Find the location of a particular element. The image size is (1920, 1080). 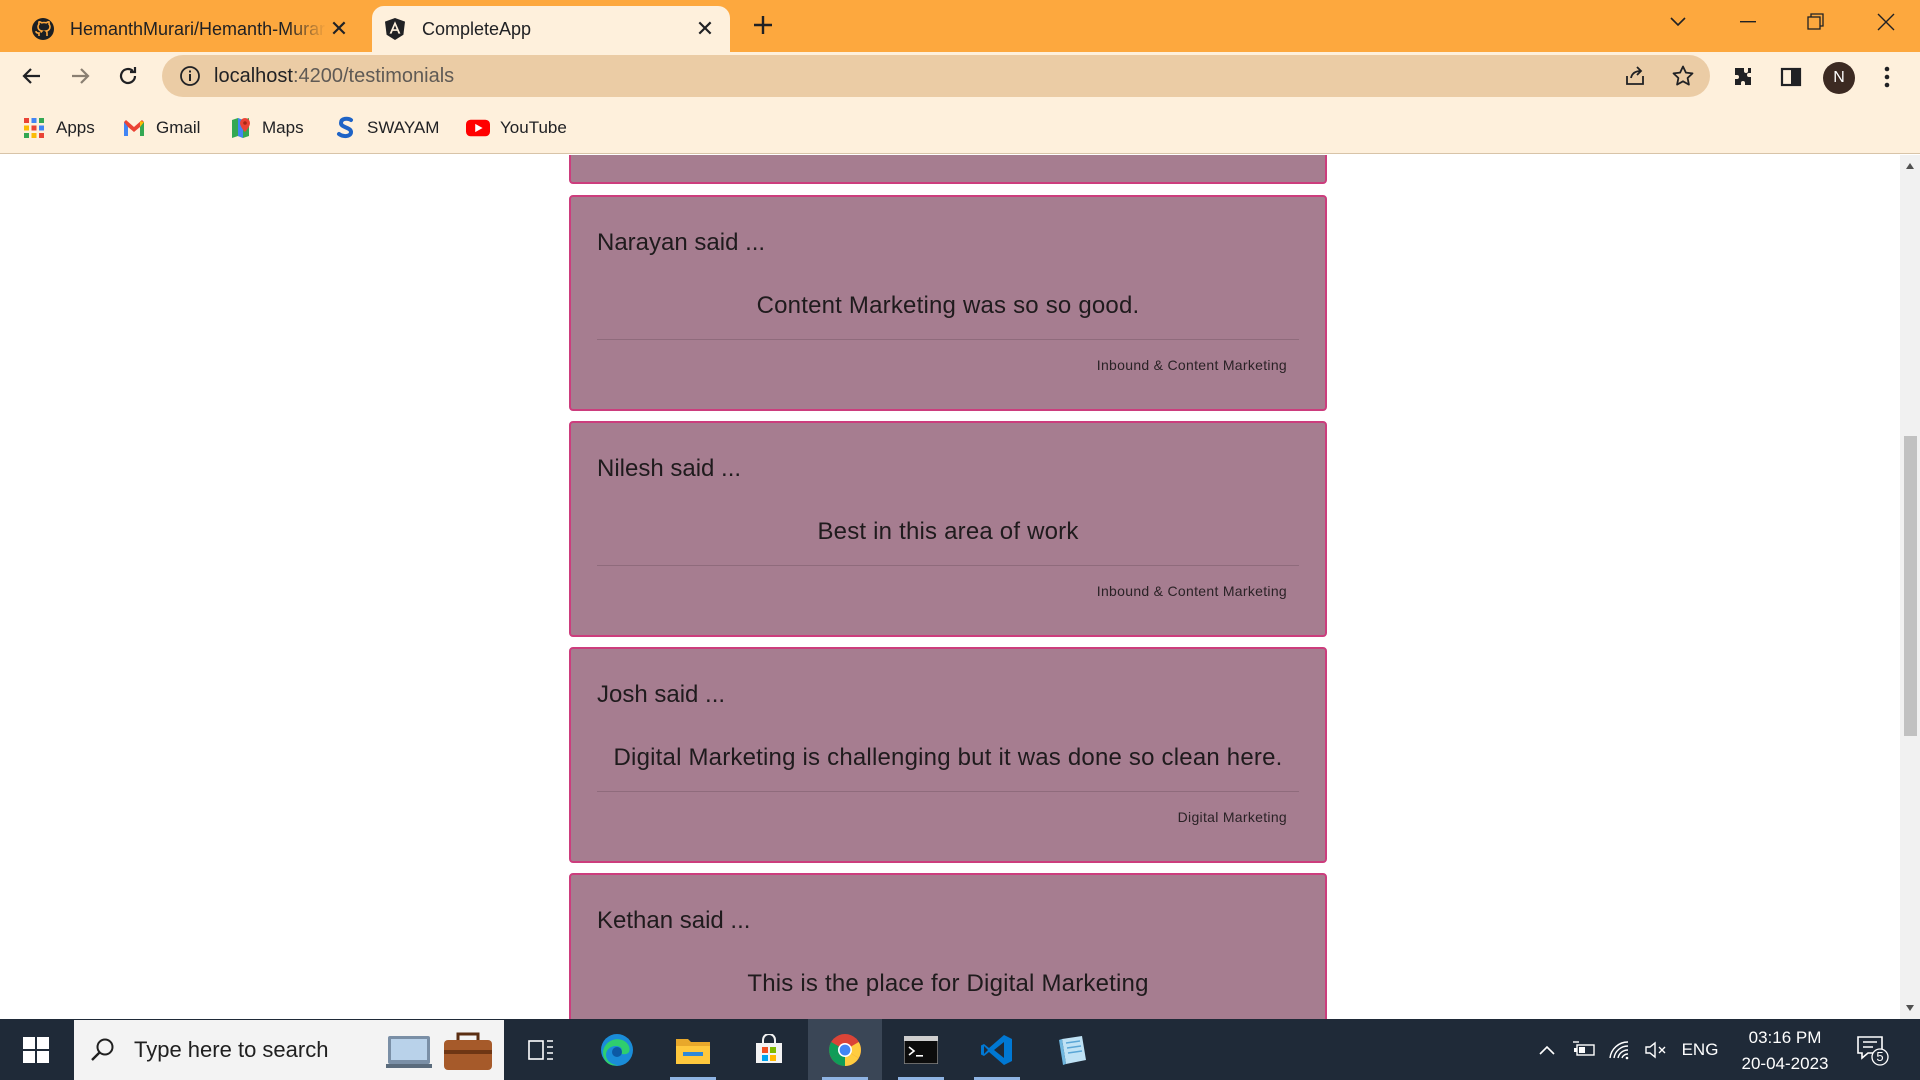

clock-date: 20-04-2023 is located at coordinates (1785, 1063).